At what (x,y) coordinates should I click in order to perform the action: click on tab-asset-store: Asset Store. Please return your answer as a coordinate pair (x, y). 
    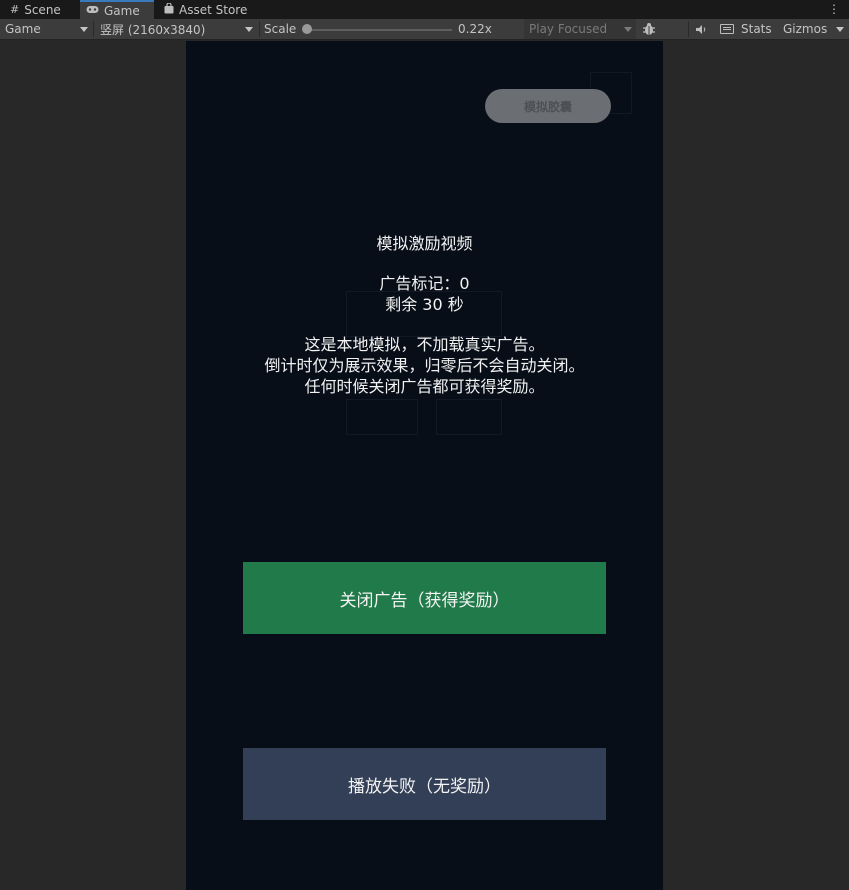
    Looking at the image, I should click on (213, 9).